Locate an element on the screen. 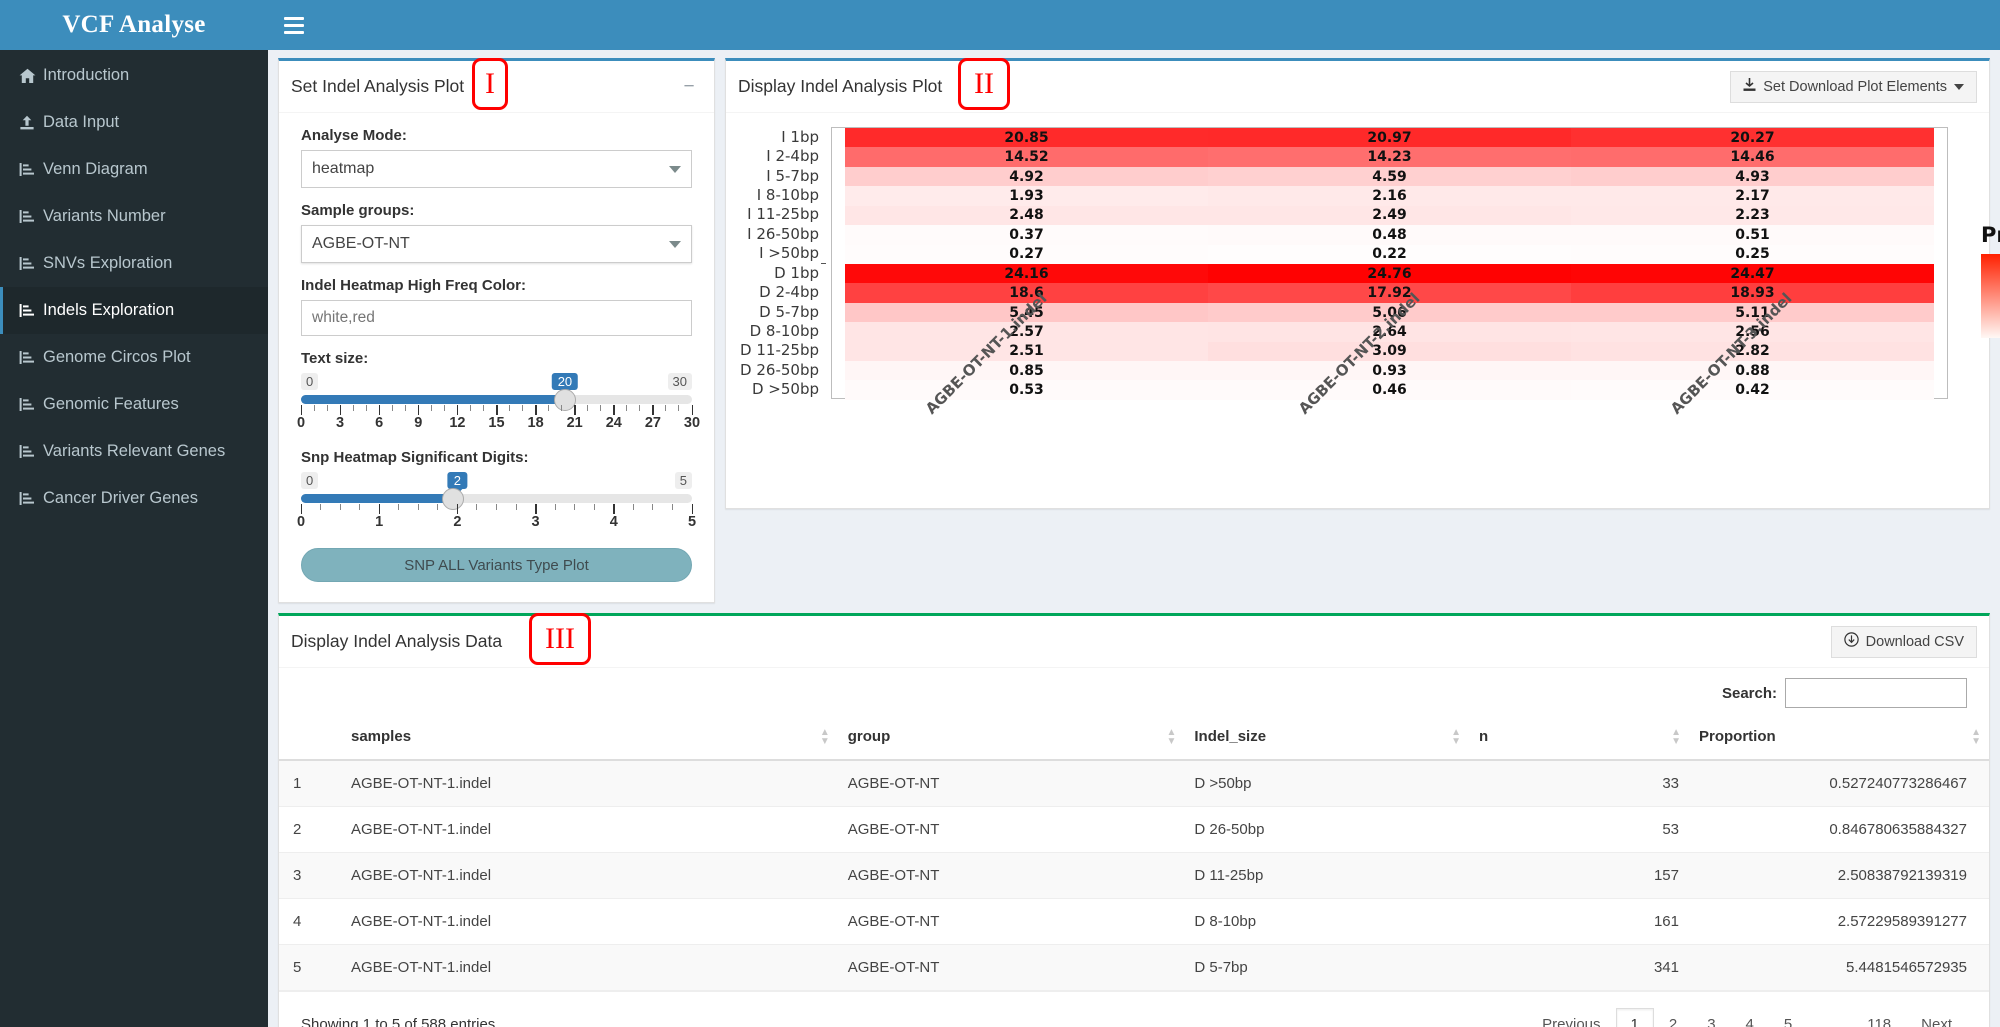 This screenshot has width=2000, height=1027. download-csv-label: Download CSV is located at coordinates (1914, 641).